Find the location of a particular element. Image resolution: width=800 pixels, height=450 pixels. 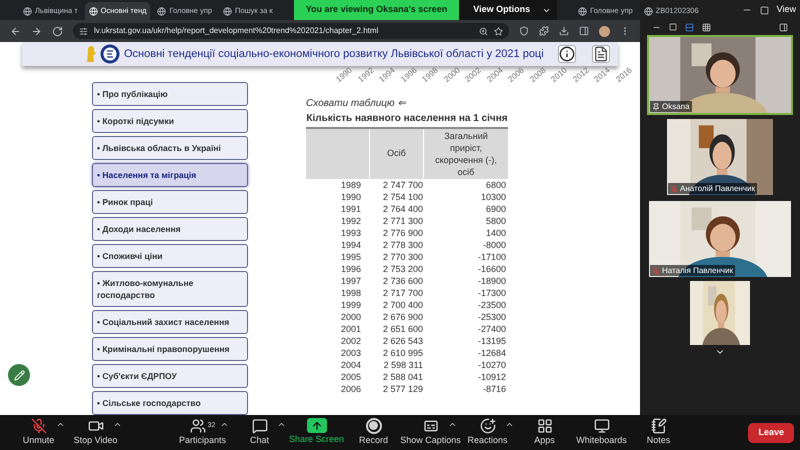

nav-item: • Споживчі ціни is located at coordinates (170, 256).